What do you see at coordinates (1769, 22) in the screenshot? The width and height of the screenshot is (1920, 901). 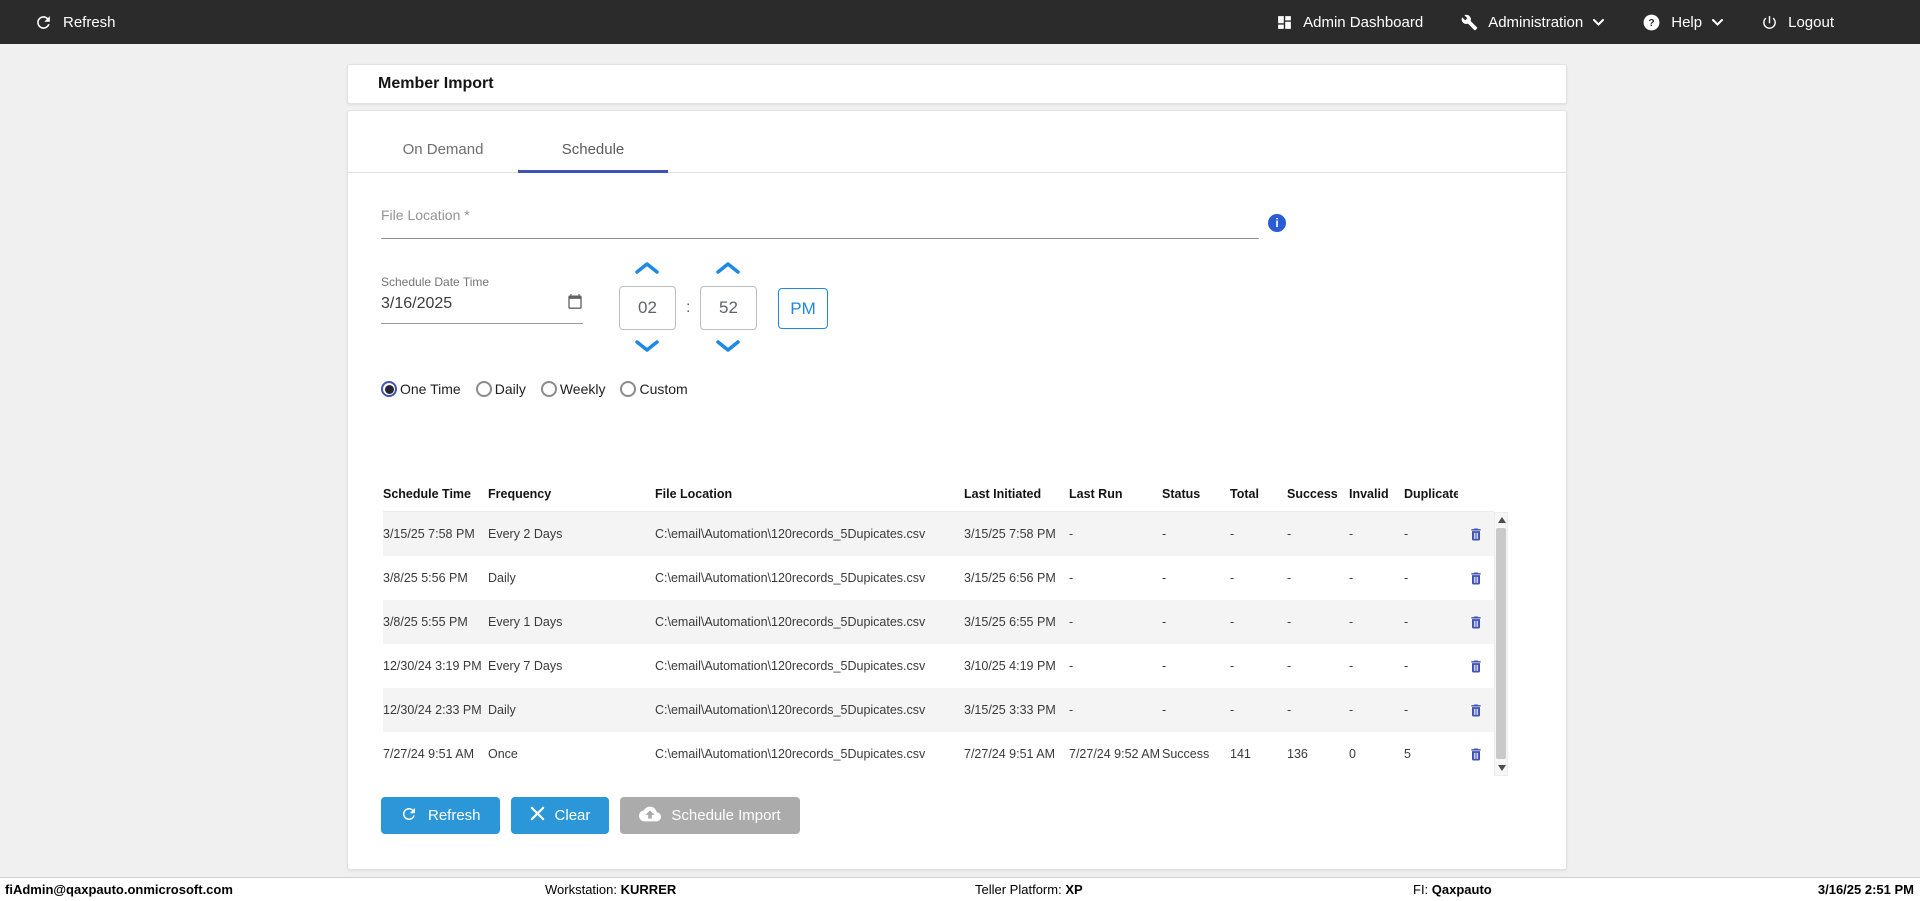 I see `power-icon` at bounding box center [1769, 22].